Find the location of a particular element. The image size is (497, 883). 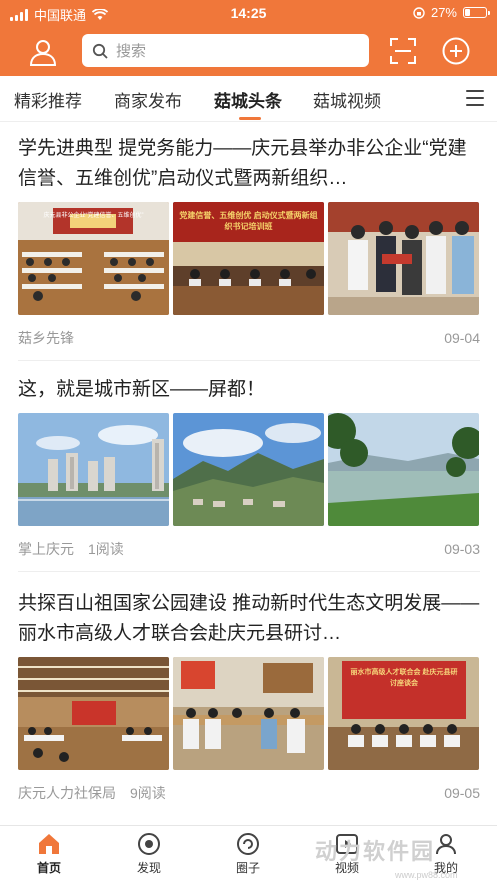

user-icon is located at coordinates (43, 52).